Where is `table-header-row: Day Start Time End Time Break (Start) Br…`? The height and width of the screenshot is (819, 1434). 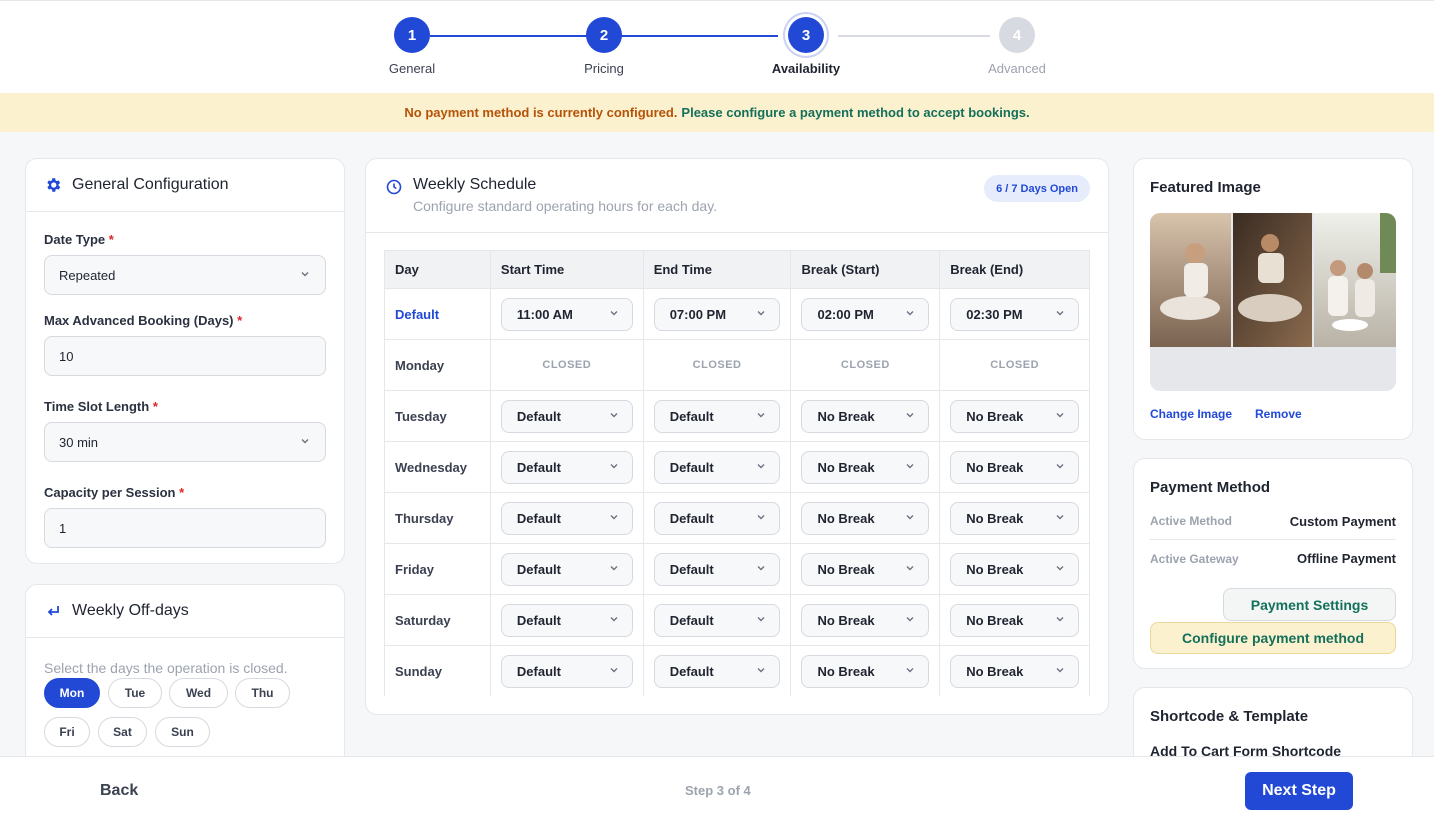
table-header-row: Day Start Time End Time Break (Start) Br… is located at coordinates (737, 269).